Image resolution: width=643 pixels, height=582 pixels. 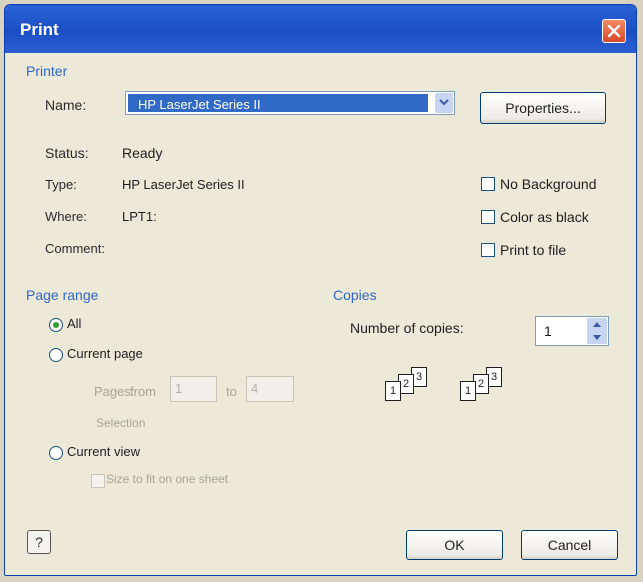 What do you see at coordinates (56, 453) in the screenshot?
I see `current-view-radio` at bounding box center [56, 453].